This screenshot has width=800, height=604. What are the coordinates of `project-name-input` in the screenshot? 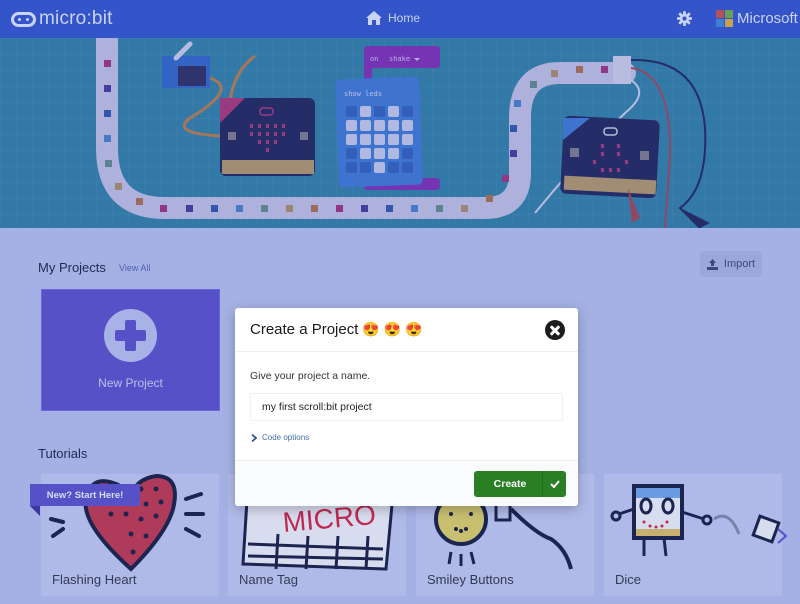 It's located at (406, 407).